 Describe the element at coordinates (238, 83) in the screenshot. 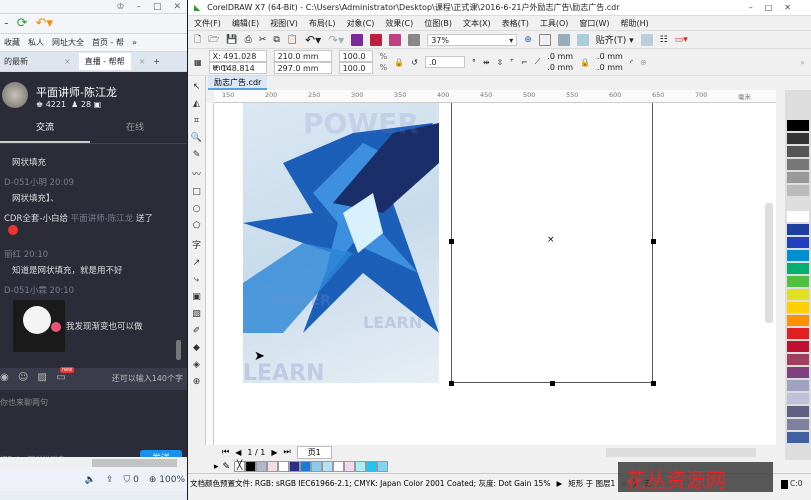

I see `document-tab: 励志广告.cdr` at that location.